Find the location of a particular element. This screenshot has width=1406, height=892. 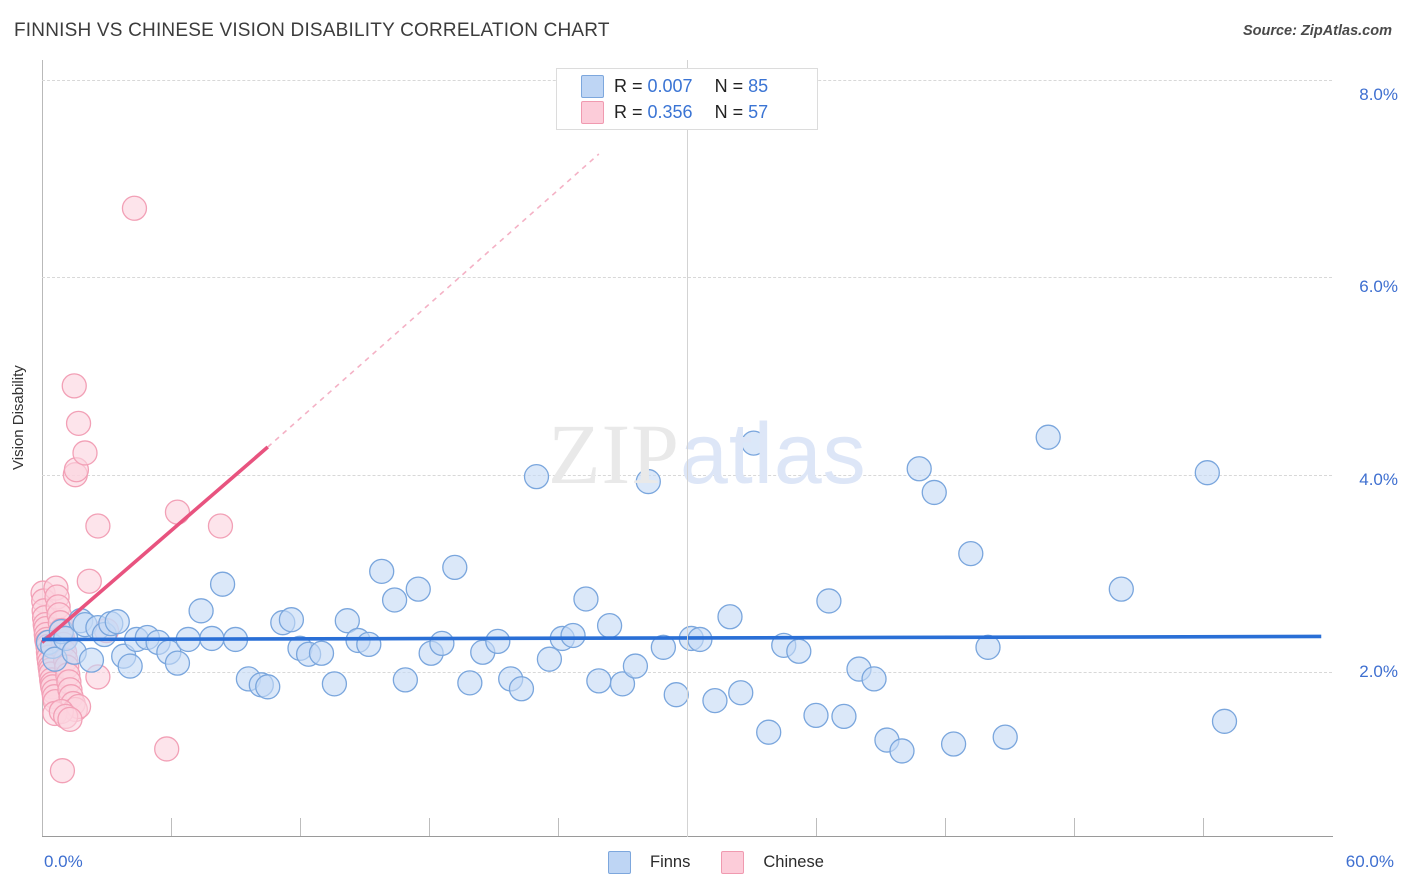

x-tick-label-min: 0.0% is located at coordinates (63, 861).